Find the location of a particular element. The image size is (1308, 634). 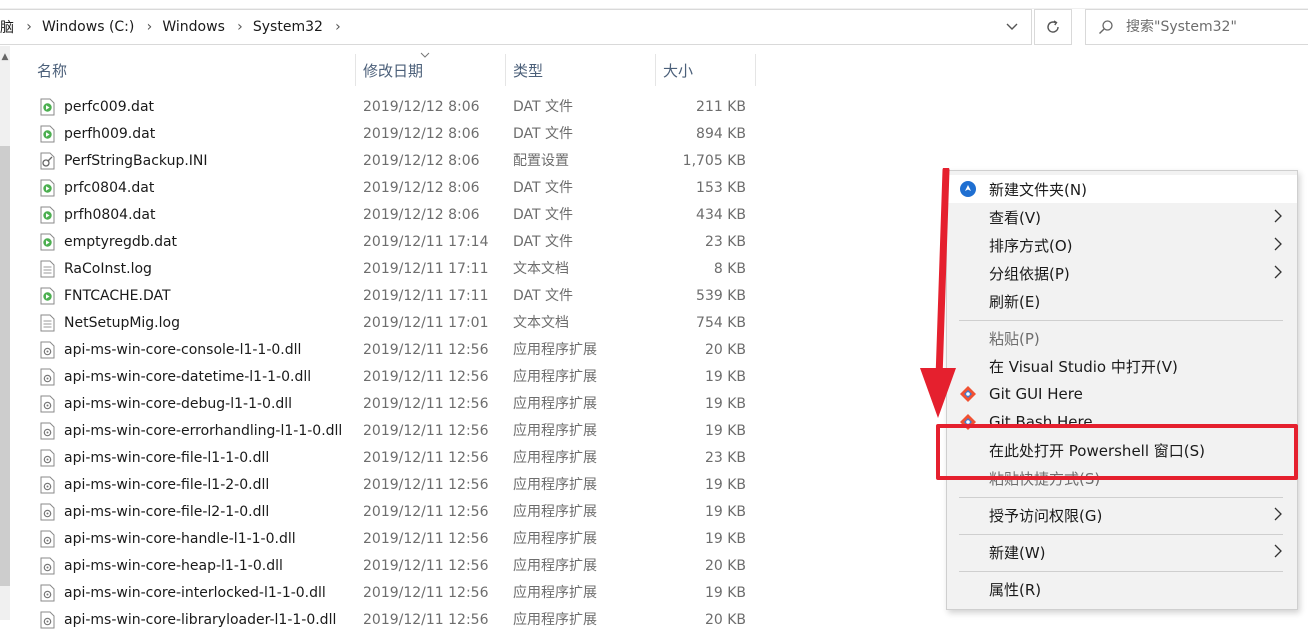

menu-item-label: 属性(R) is located at coordinates (1015, 589).